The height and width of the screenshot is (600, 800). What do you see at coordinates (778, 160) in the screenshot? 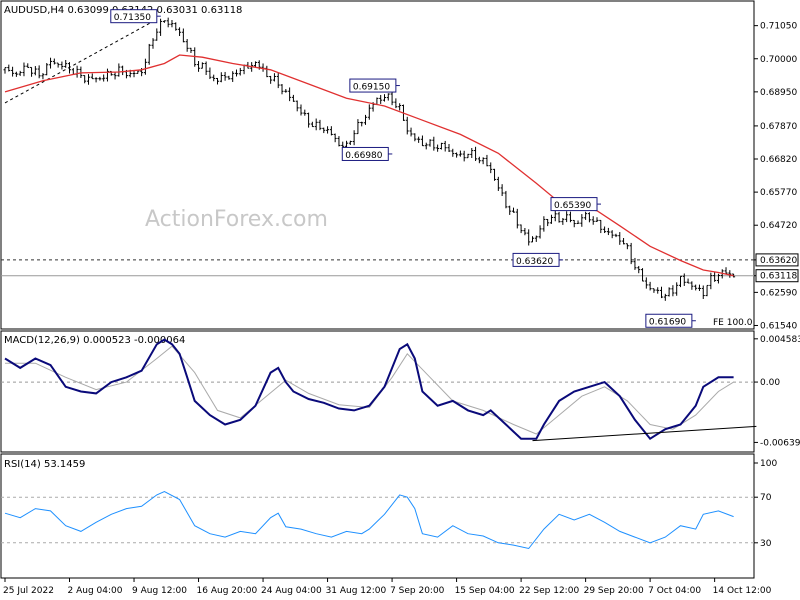
I see `price-tick-label: 0.66820` at bounding box center [778, 160].